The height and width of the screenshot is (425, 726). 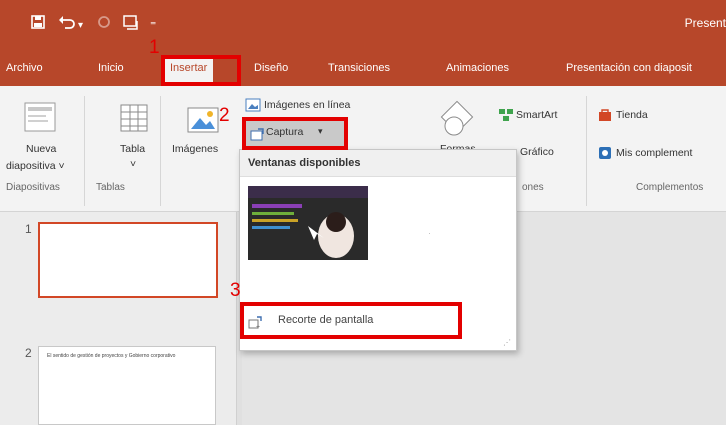 What do you see at coordinates (271, 68) in the screenshot?
I see `tab-diseno: Diseño` at bounding box center [271, 68].